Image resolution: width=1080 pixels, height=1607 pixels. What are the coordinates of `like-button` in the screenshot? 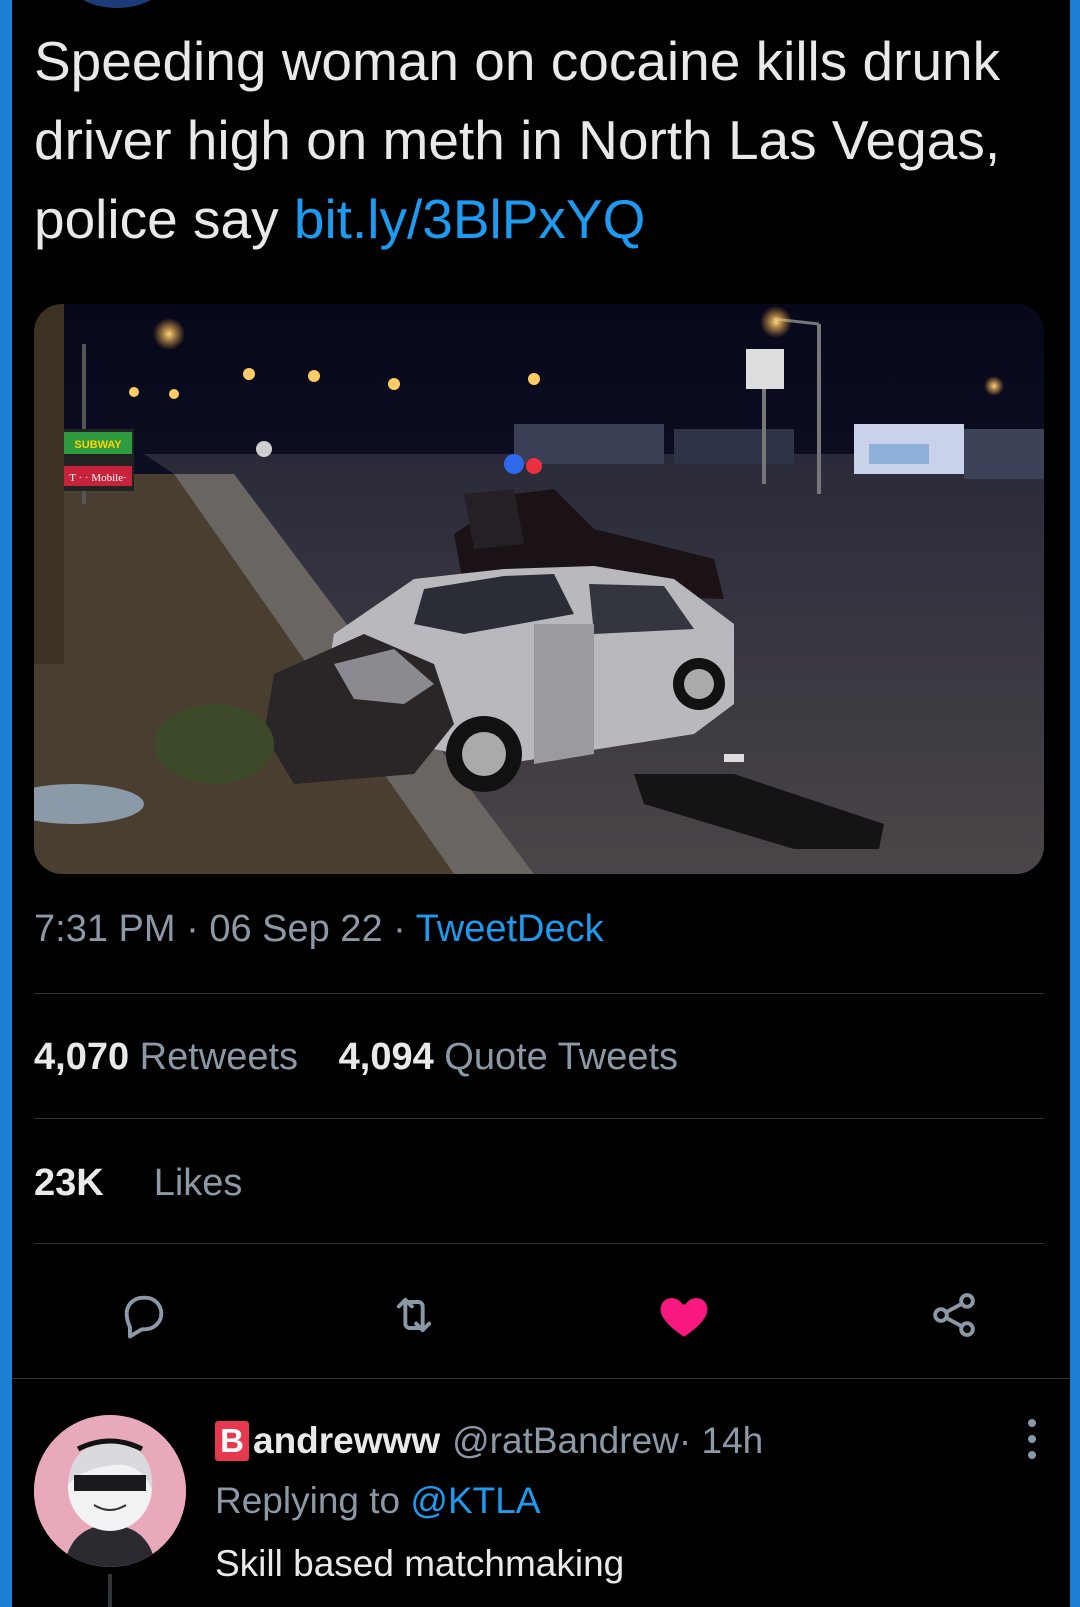 It's located at (684, 1315).